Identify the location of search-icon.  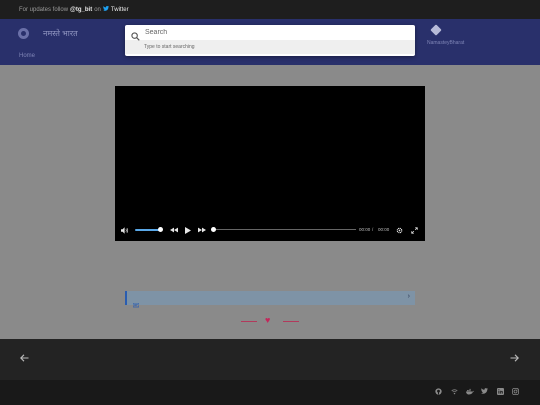
(136, 34).